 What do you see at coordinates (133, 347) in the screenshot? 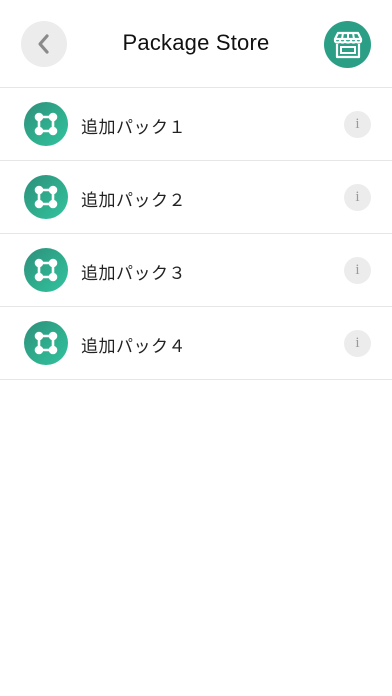
I see `package-label: 追加パック４` at bounding box center [133, 347].